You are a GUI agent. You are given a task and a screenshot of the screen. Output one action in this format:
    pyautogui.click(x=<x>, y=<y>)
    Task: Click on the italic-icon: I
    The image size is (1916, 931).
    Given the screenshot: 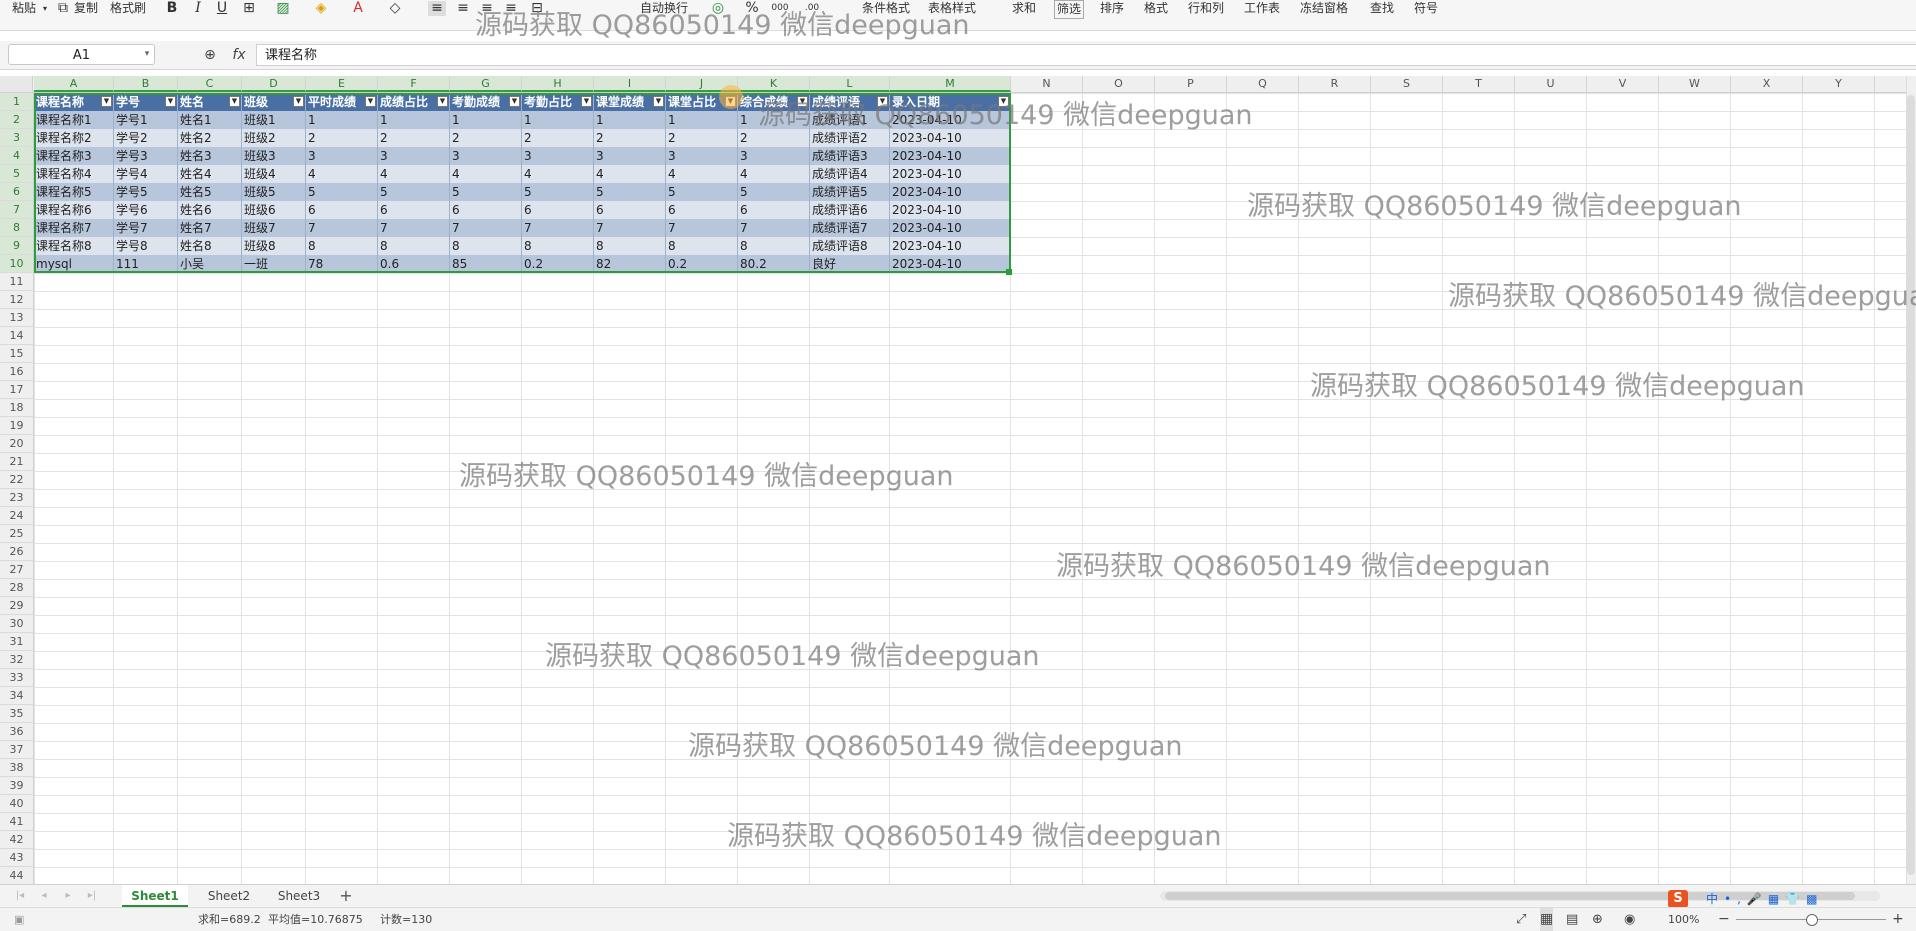 What is the action you would take?
    pyautogui.click(x=198, y=8)
    